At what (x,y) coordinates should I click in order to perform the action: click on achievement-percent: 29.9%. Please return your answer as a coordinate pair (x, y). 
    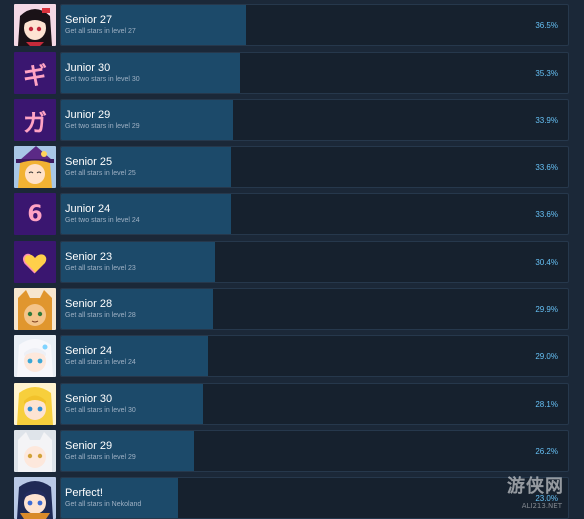
    Looking at the image, I should click on (546, 309).